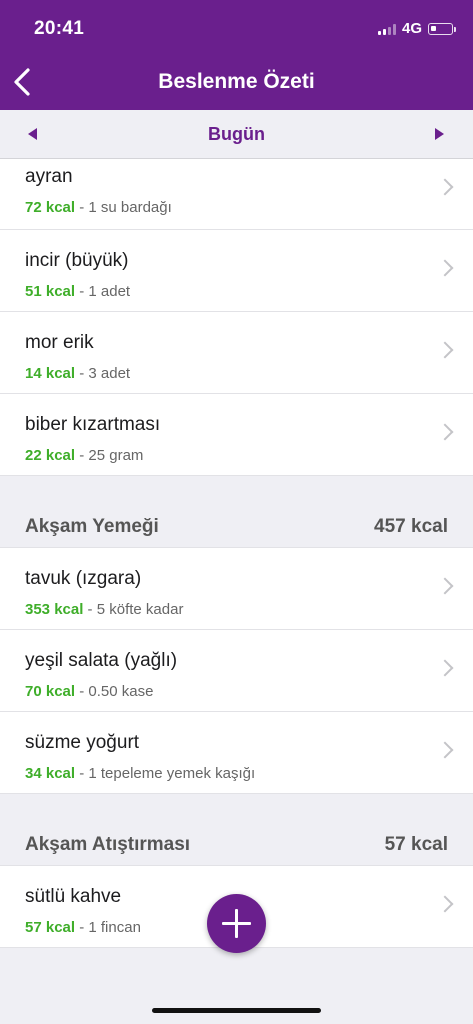 This screenshot has height=1024, width=473. Describe the element at coordinates (108, 927) in the screenshot. I see `food-portion: - 1 fincan` at that location.